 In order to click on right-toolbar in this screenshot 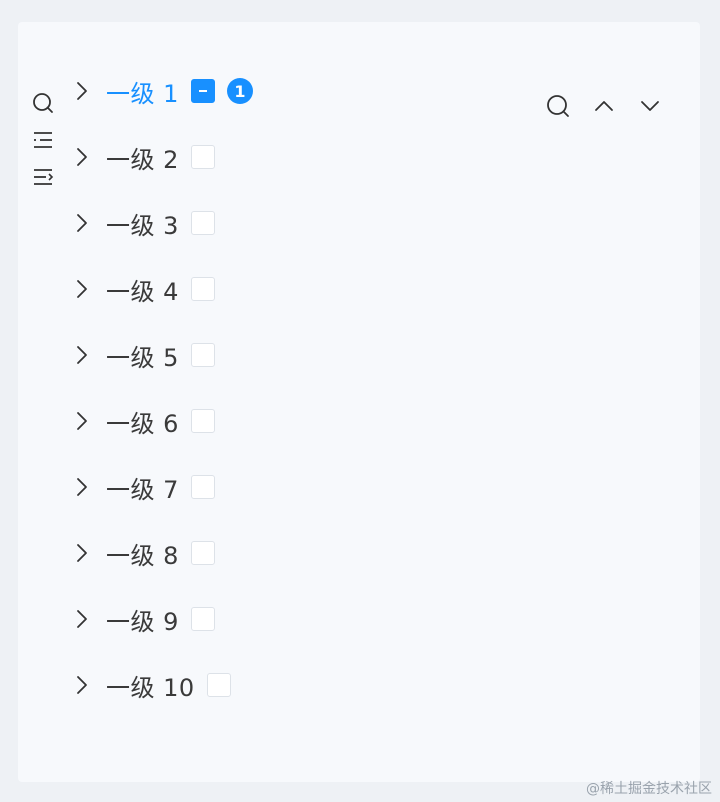, I will do `click(604, 106)`.